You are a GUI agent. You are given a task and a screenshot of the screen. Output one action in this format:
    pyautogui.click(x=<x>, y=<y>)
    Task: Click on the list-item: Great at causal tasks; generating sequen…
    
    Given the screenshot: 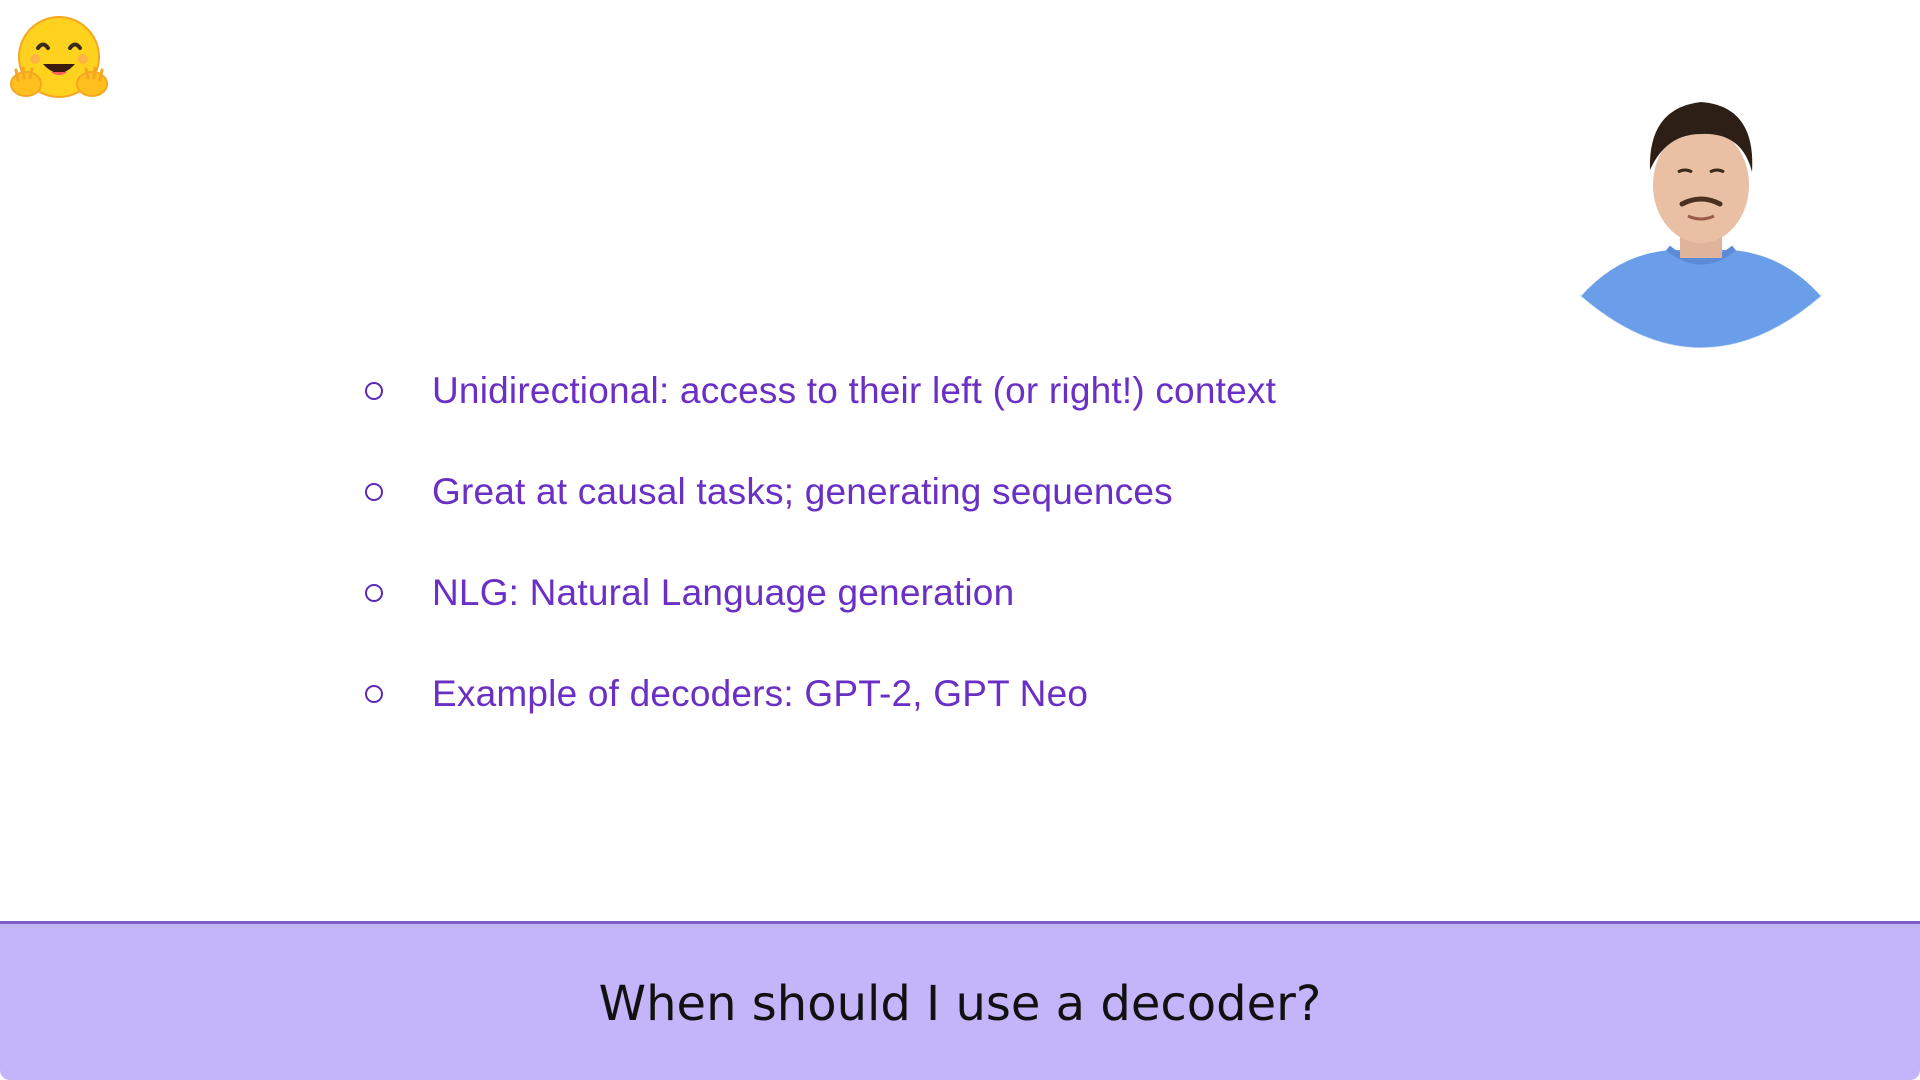 What is the action you would take?
    pyautogui.click(x=950, y=491)
    